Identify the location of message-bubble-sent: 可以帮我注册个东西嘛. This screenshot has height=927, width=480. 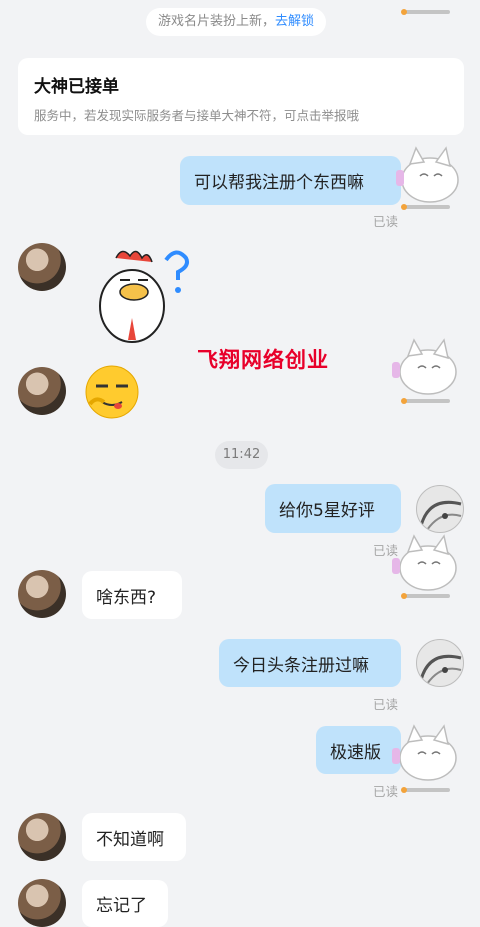
(290, 180).